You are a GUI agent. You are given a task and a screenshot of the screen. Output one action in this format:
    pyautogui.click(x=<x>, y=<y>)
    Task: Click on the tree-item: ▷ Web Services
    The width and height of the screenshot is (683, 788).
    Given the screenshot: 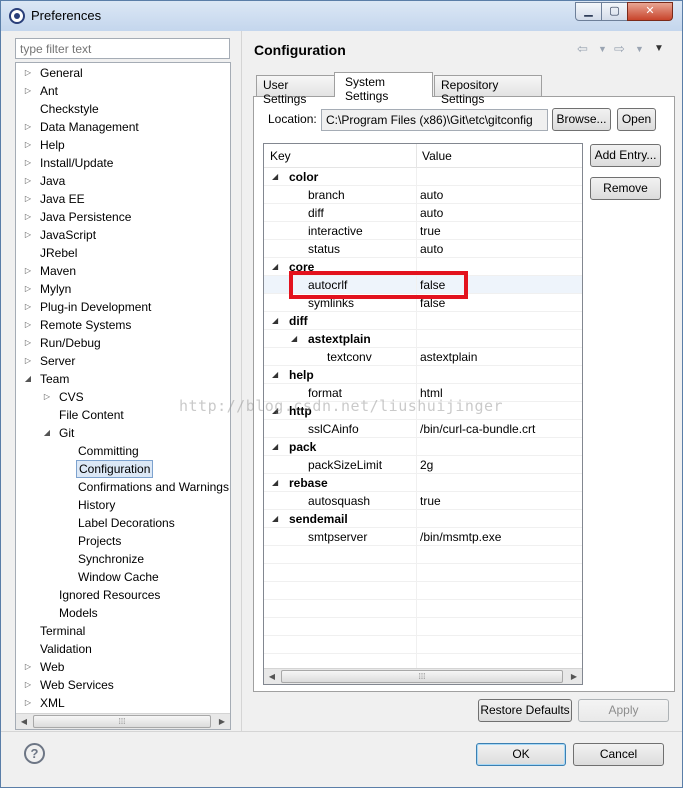 What is the action you would take?
    pyautogui.click(x=123, y=685)
    